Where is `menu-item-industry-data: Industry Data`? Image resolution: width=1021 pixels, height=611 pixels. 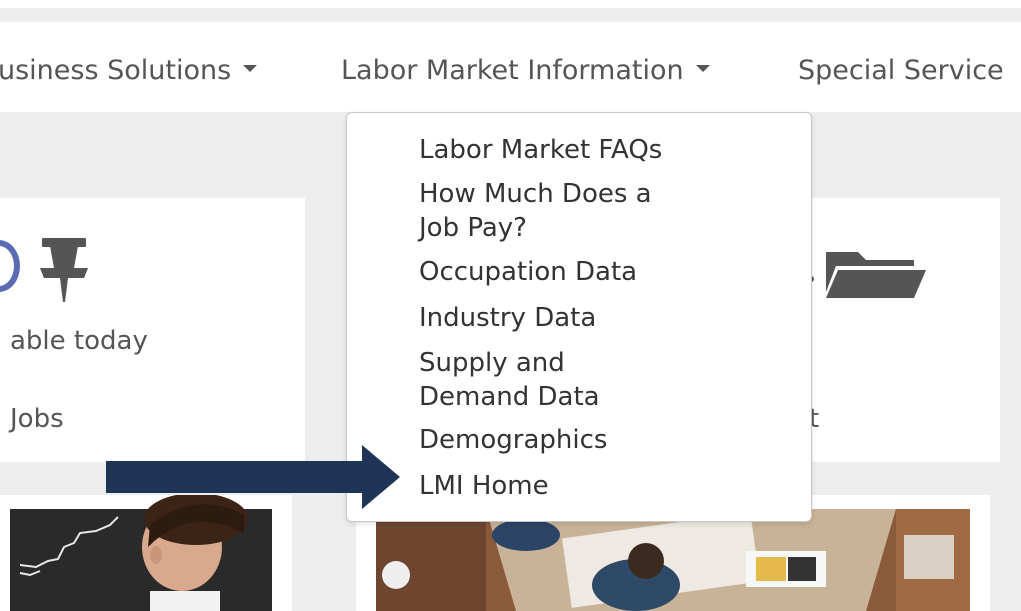 menu-item-industry-data: Industry Data is located at coordinates (507, 318).